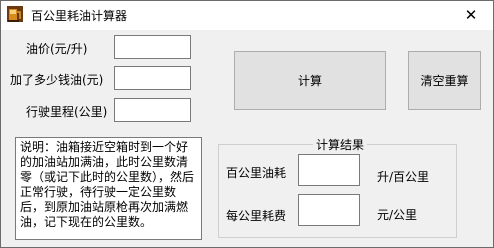 The height and width of the screenshot is (248, 494). What do you see at coordinates (397, 215) in the screenshot?
I see `per-km-unit: 元/公里` at bounding box center [397, 215].